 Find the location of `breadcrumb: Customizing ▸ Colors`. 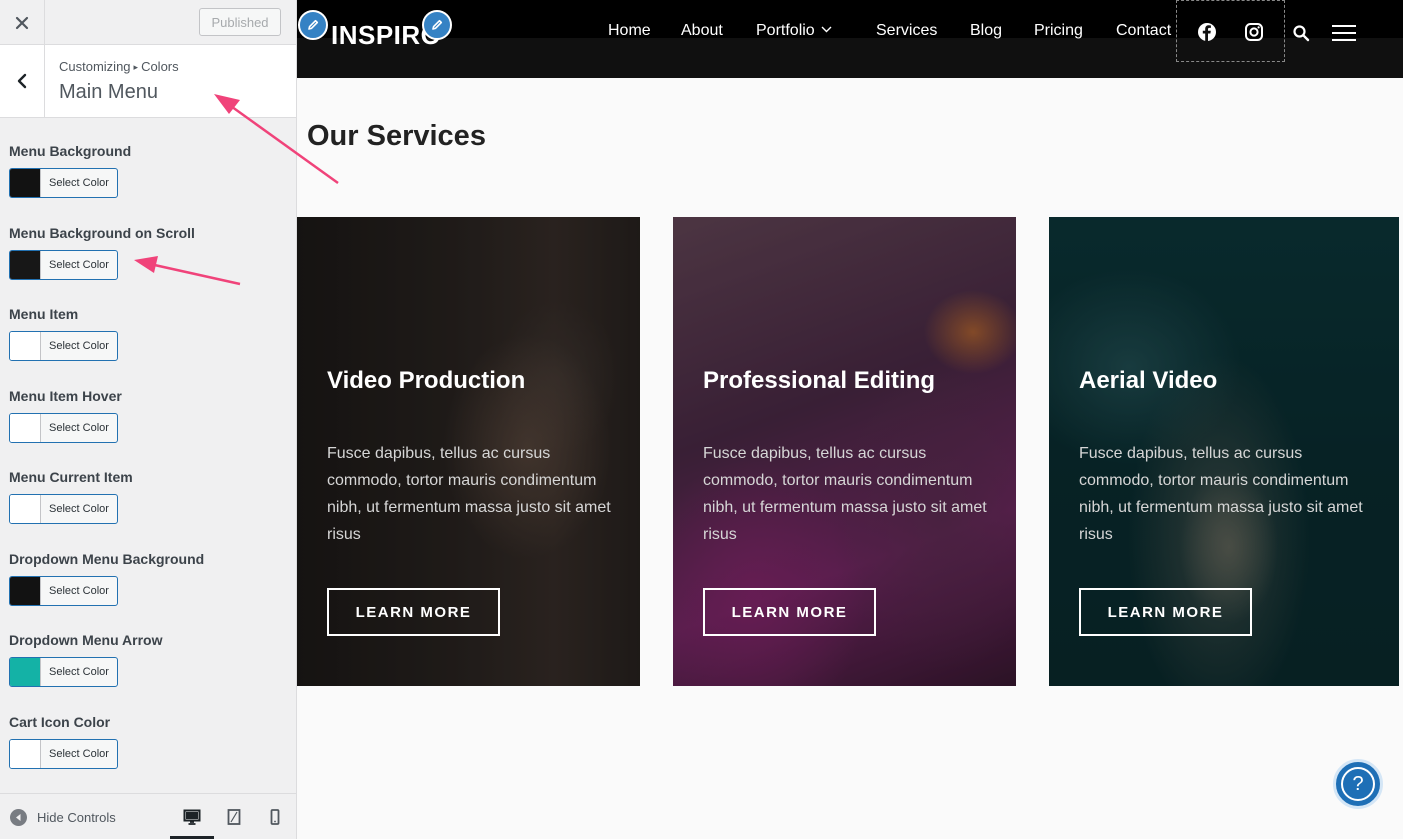

breadcrumb: Customizing ▸ Colors is located at coordinates (119, 66).